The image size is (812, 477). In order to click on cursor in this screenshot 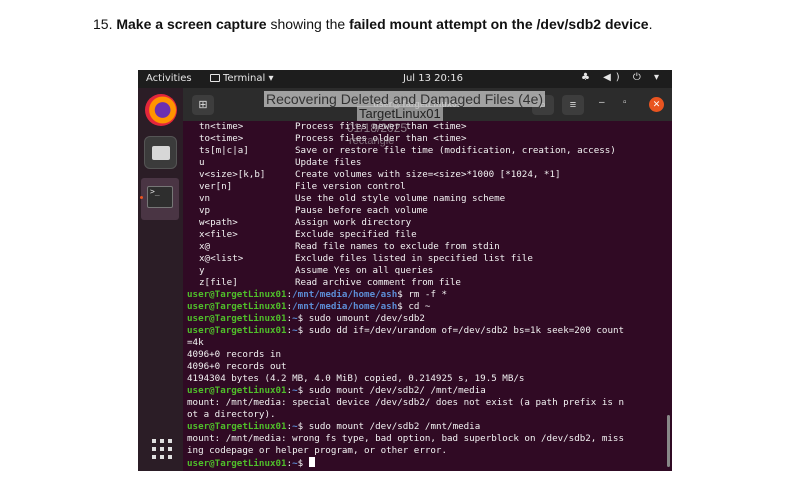, I will do `click(311, 462)`.